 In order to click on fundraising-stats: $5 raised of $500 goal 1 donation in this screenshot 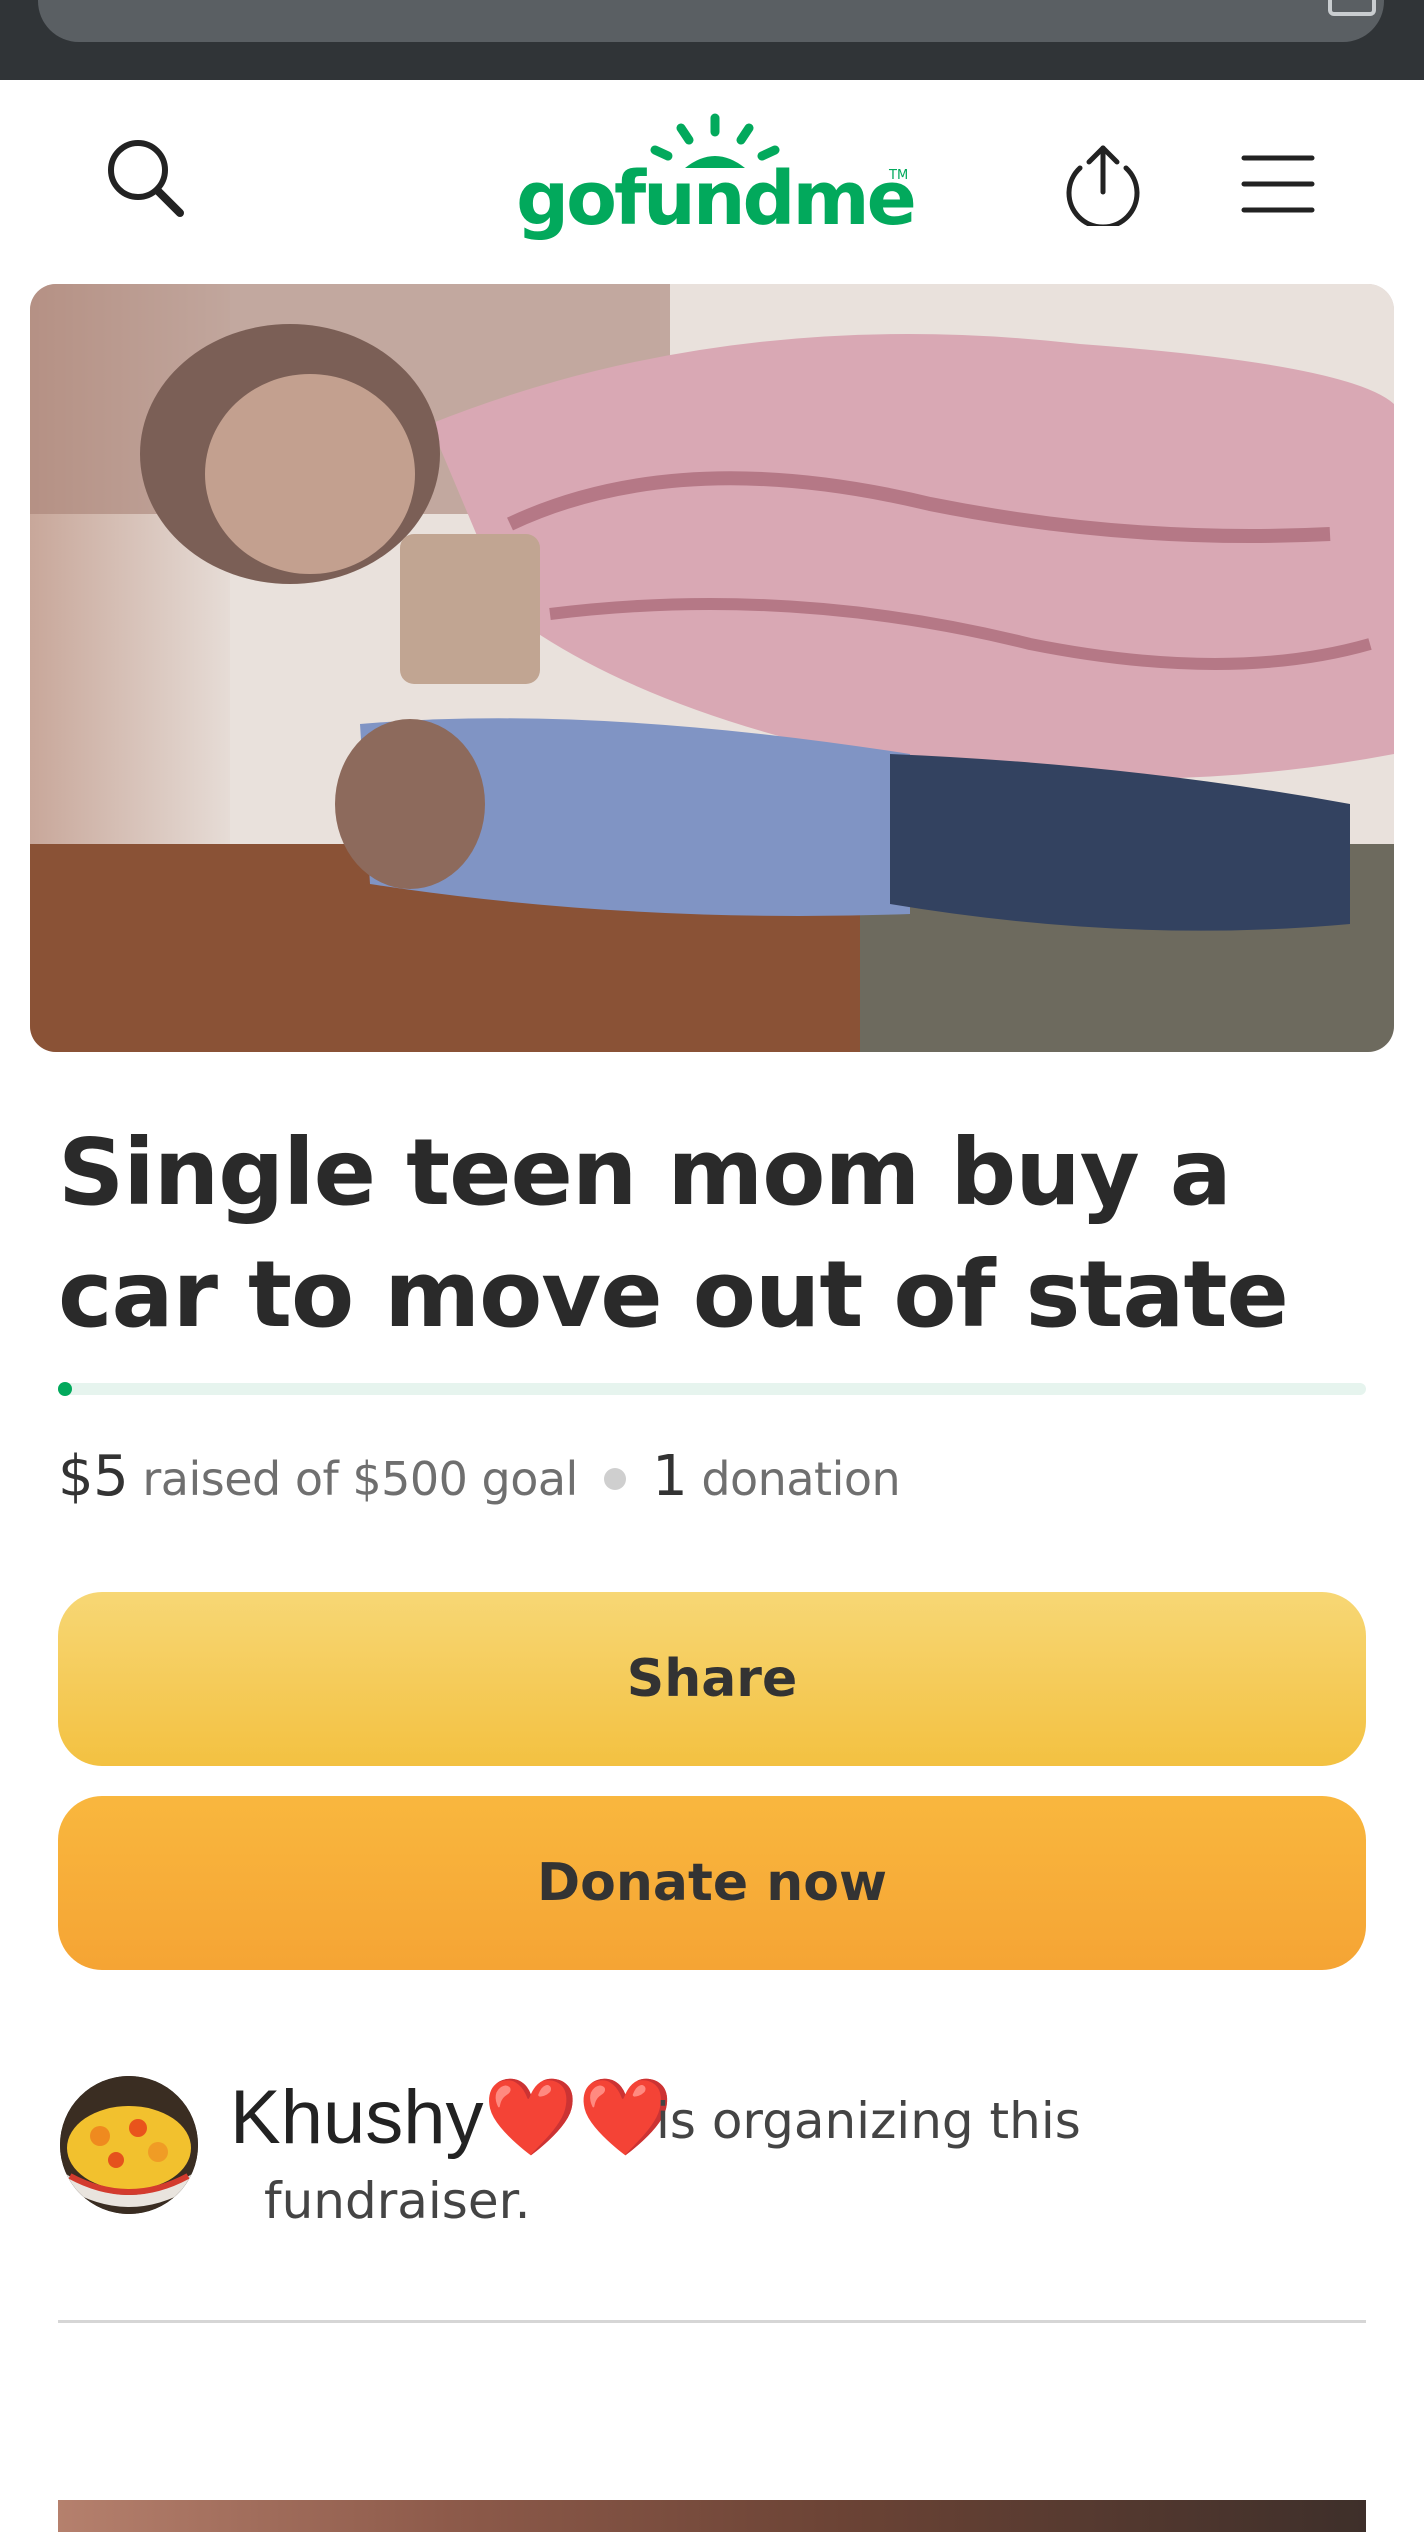, I will do `click(718, 1479)`.